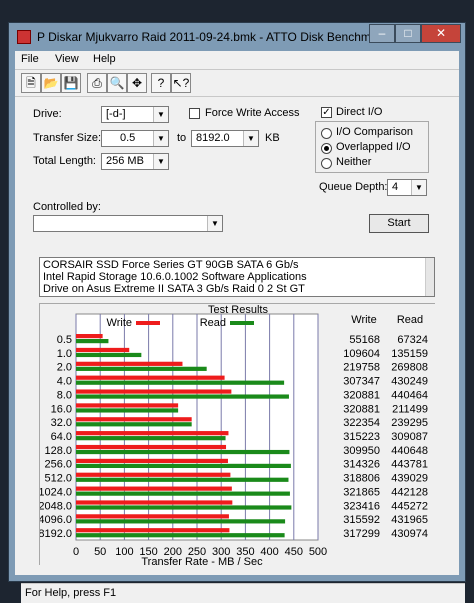 The image size is (474, 603). What do you see at coordinates (399, 223) in the screenshot?
I see `start-button: Start` at bounding box center [399, 223].